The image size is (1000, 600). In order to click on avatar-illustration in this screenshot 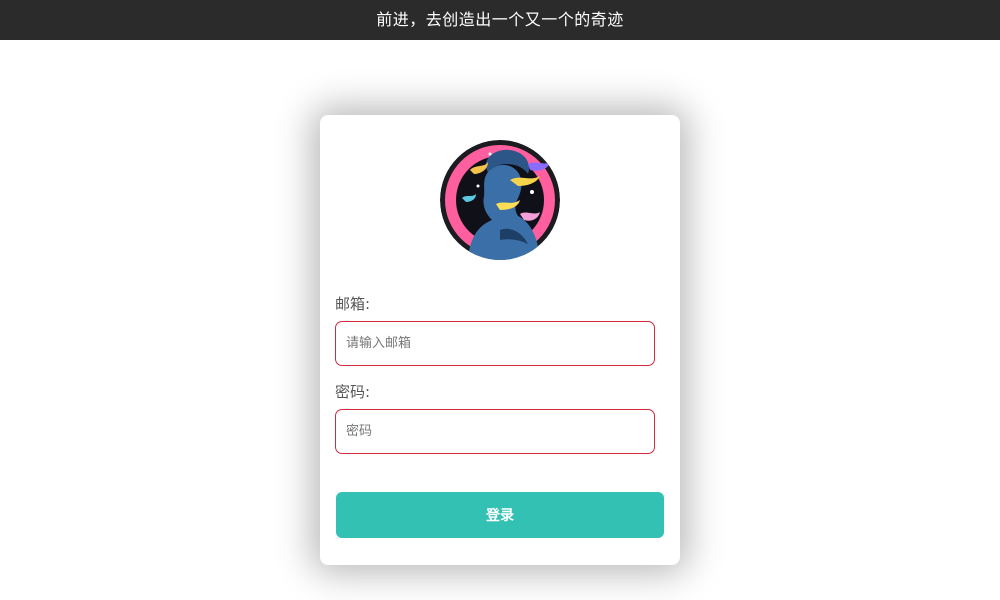, I will do `click(500, 200)`.